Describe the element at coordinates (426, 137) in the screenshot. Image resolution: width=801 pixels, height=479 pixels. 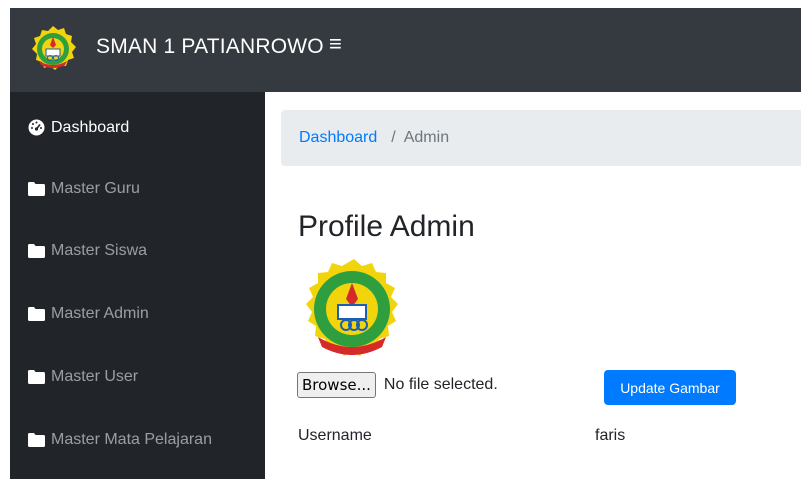
I see `breadcrumb-current: Admin` at that location.